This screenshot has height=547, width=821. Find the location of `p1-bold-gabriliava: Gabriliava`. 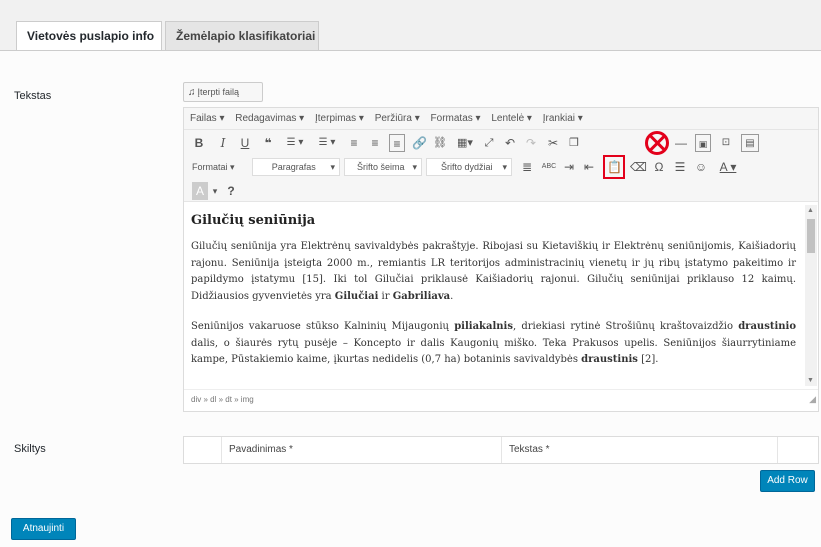

p1-bold-gabriliava: Gabriliava is located at coordinates (421, 296).